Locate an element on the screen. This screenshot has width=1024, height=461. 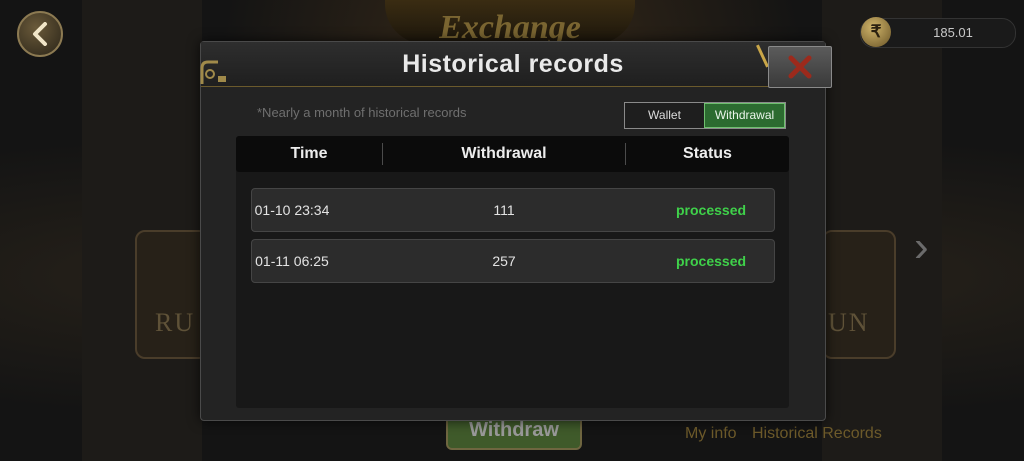
row-amount: 257 is located at coordinates (504, 261).